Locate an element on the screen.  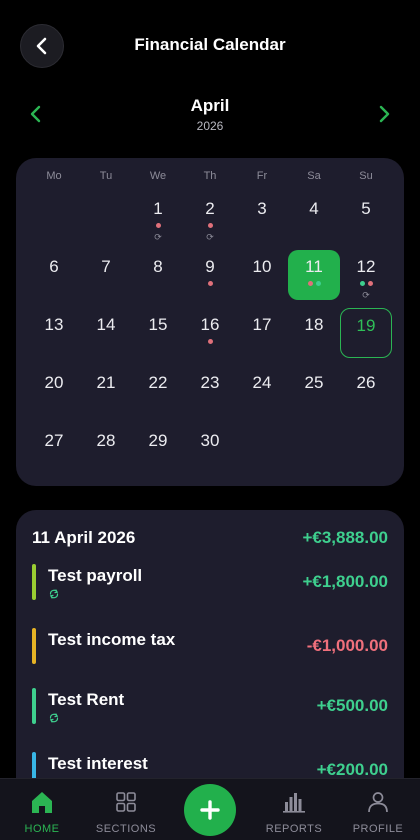
weekday-label: We is located at coordinates (158, 176).